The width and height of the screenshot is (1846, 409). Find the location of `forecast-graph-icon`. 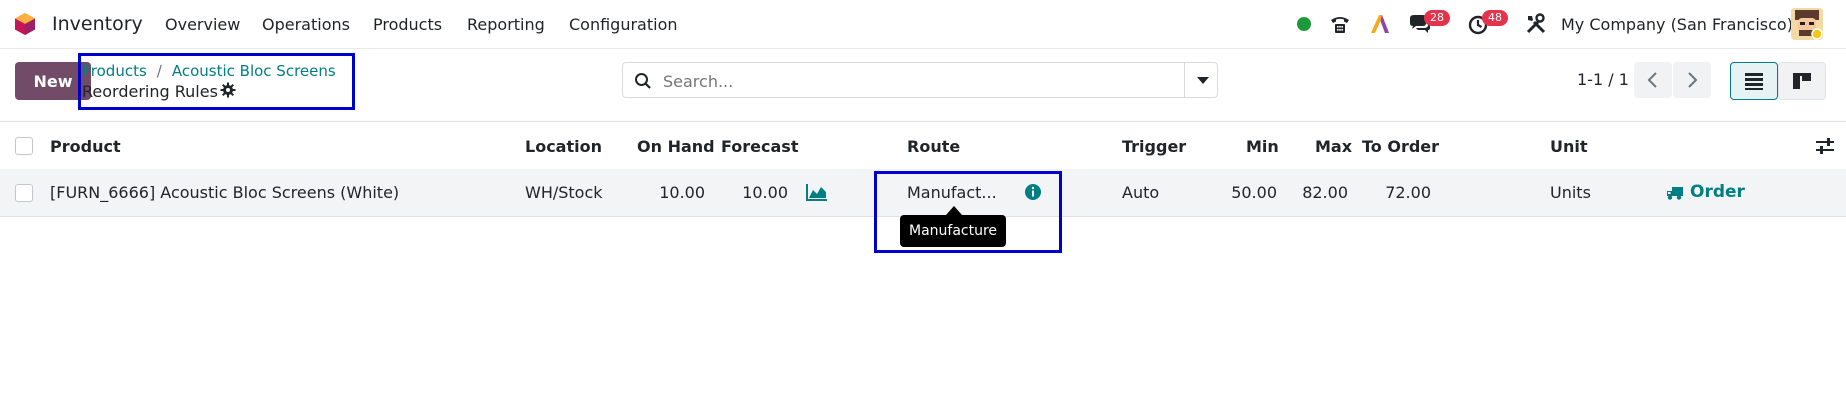

forecast-graph-icon is located at coordinates (817, 192).